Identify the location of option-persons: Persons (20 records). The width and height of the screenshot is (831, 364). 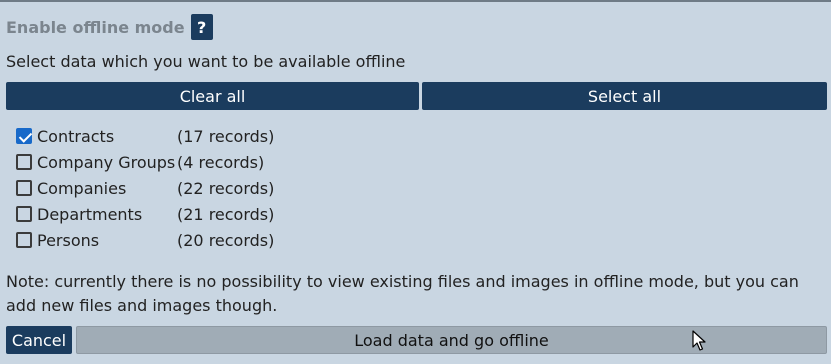
(145, 240).